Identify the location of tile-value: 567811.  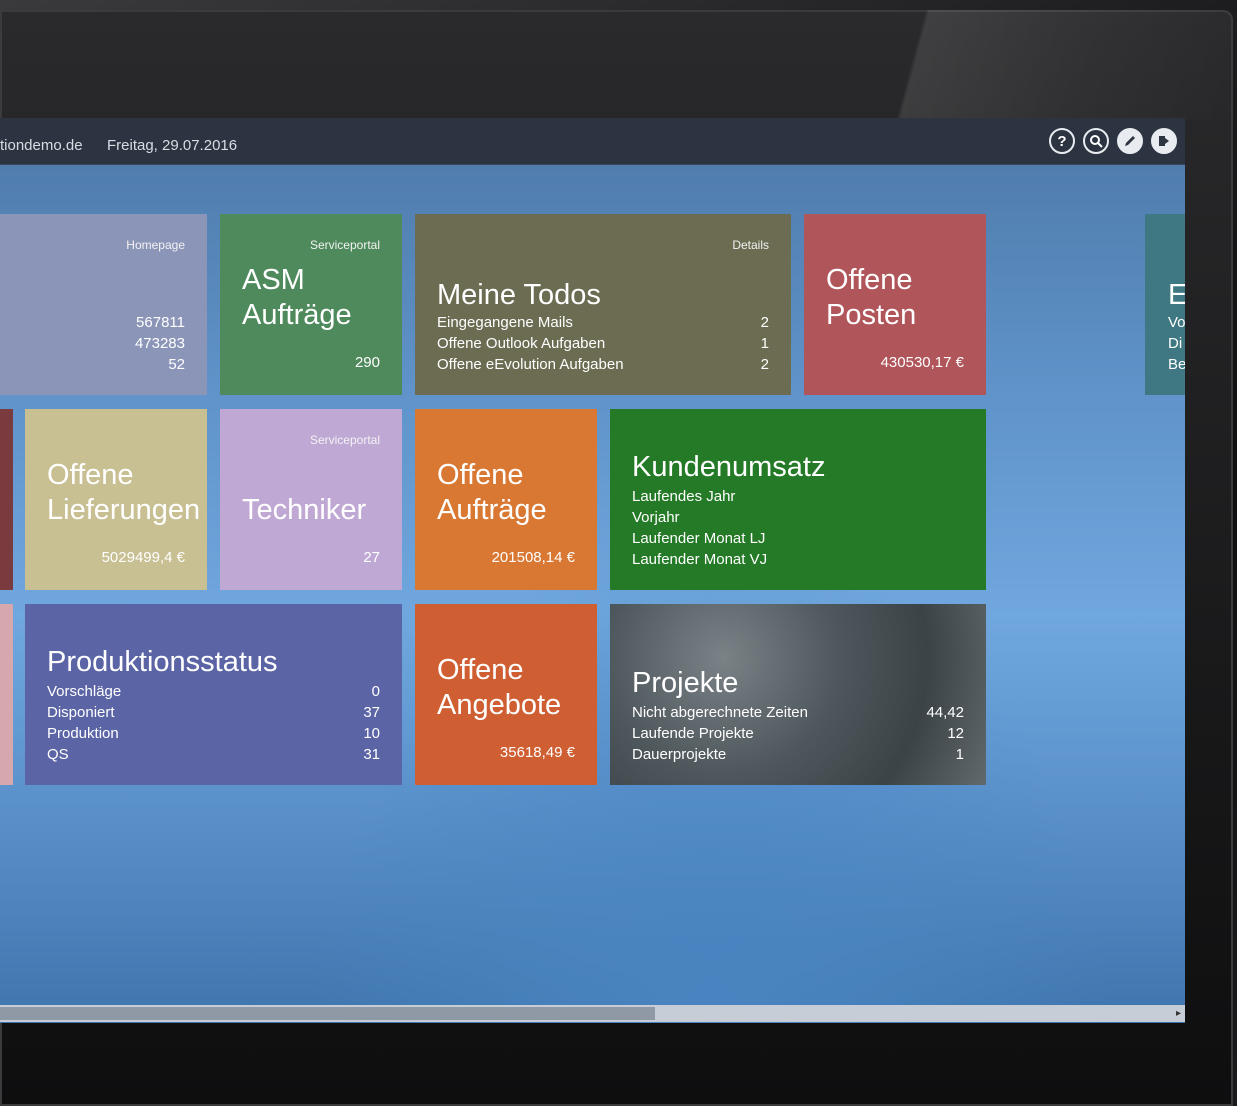
(160, 322).